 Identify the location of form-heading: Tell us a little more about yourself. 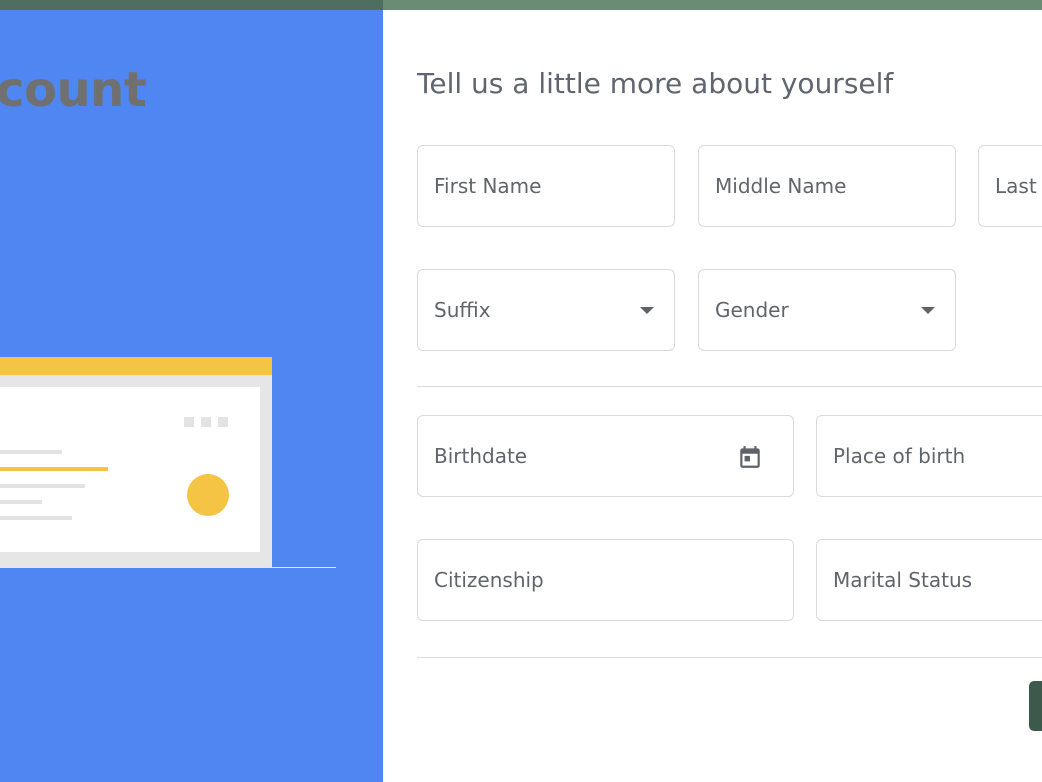
(655, 83).